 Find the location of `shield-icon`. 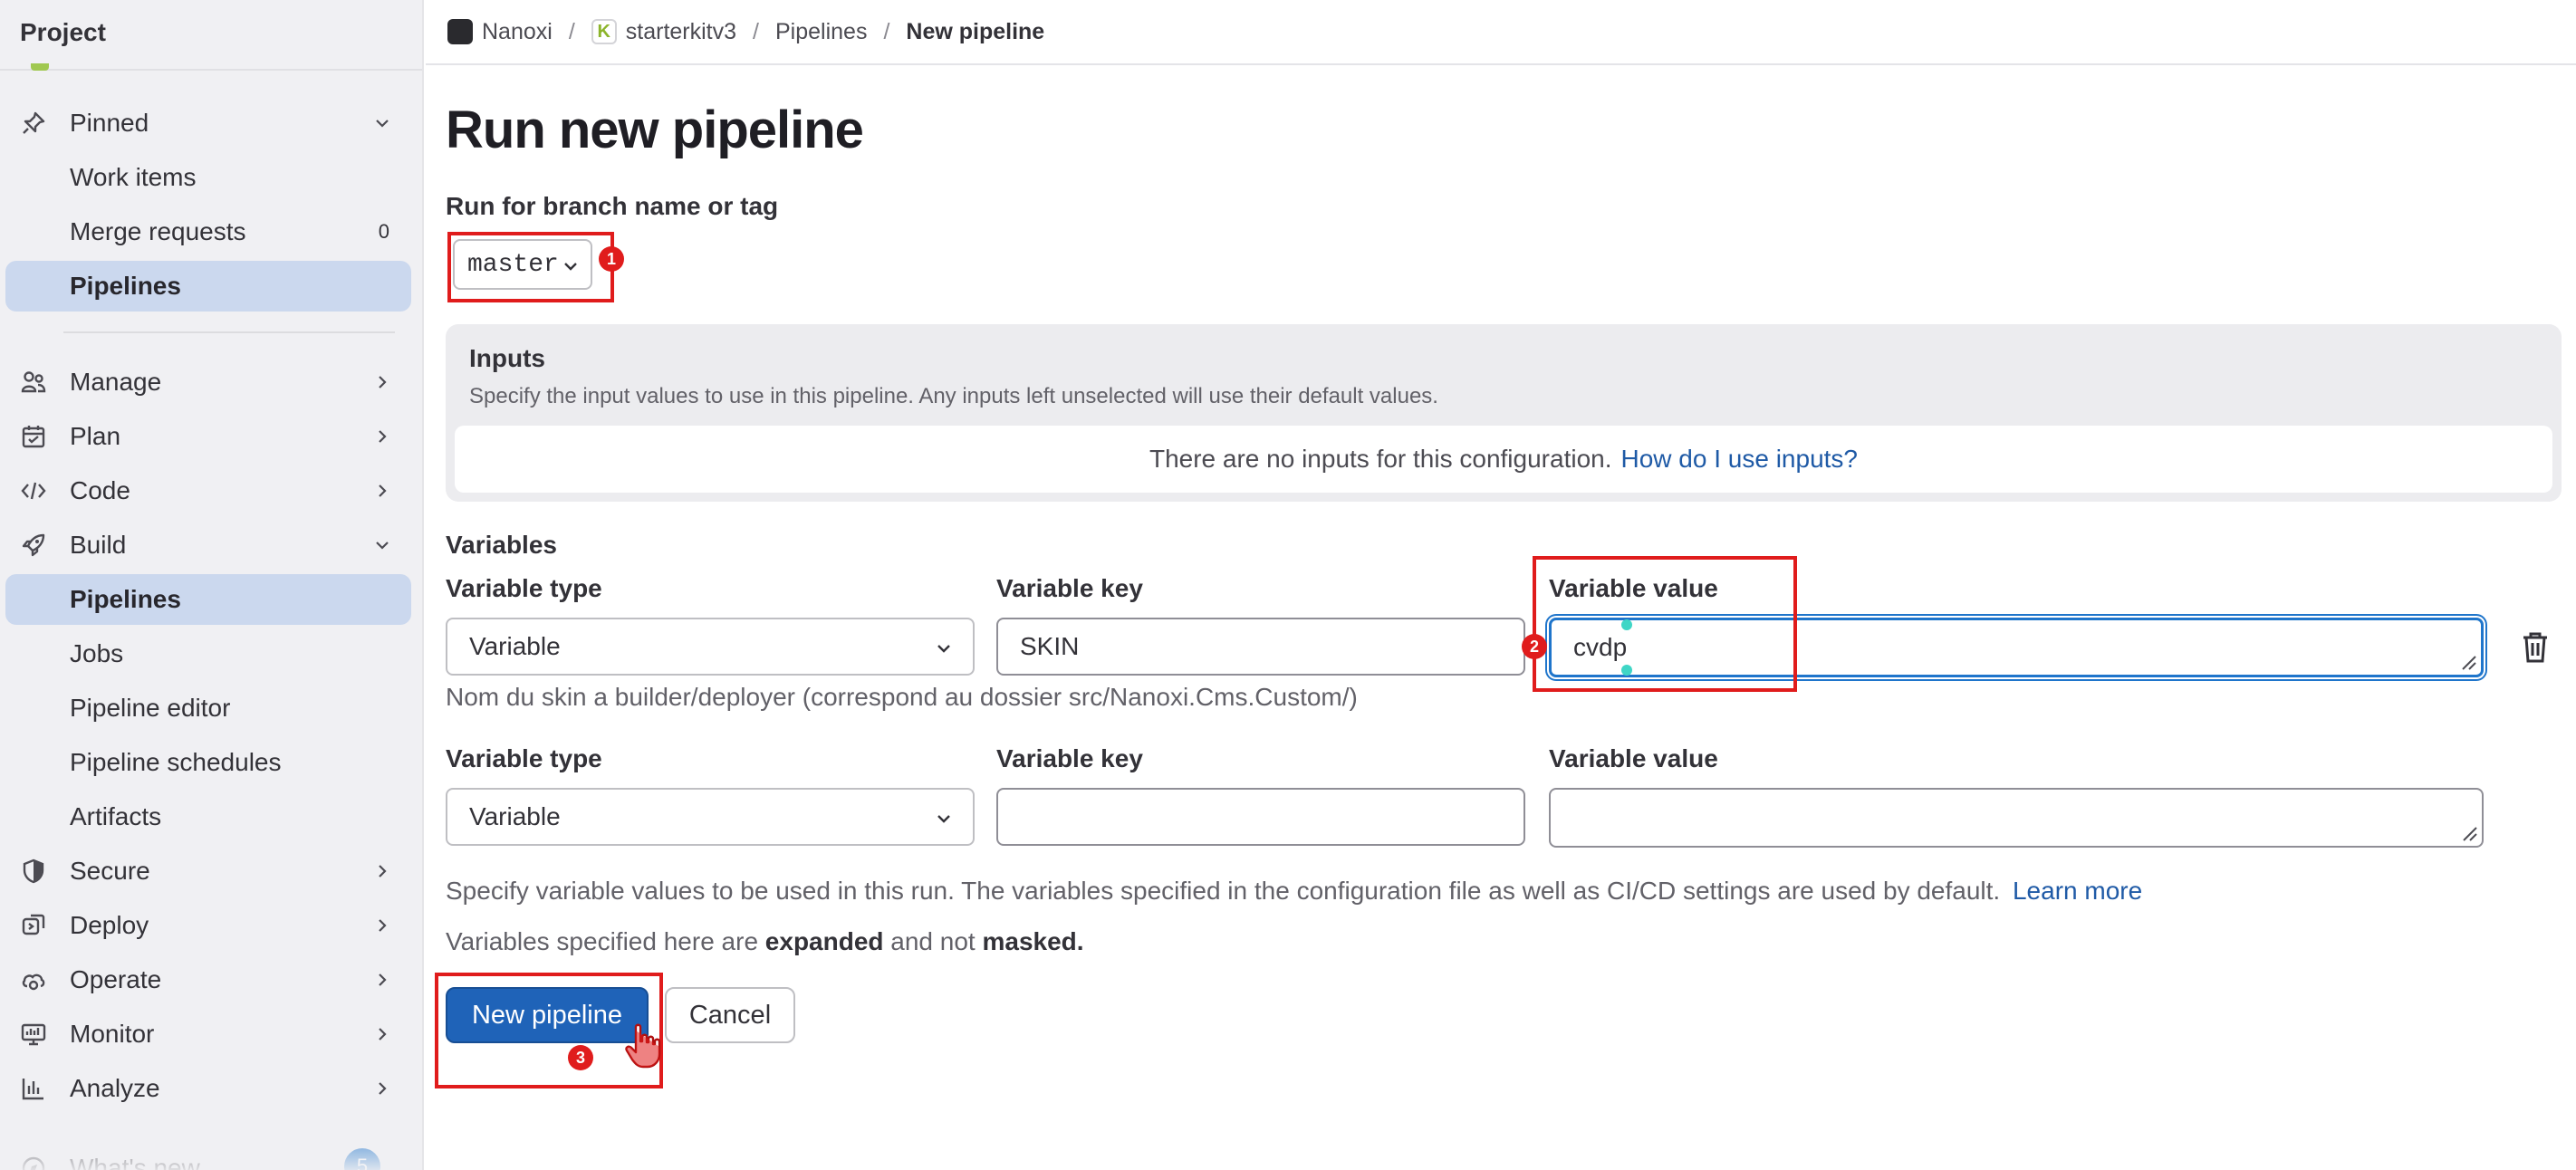

shield-icon is located at coordinates (33, 871).